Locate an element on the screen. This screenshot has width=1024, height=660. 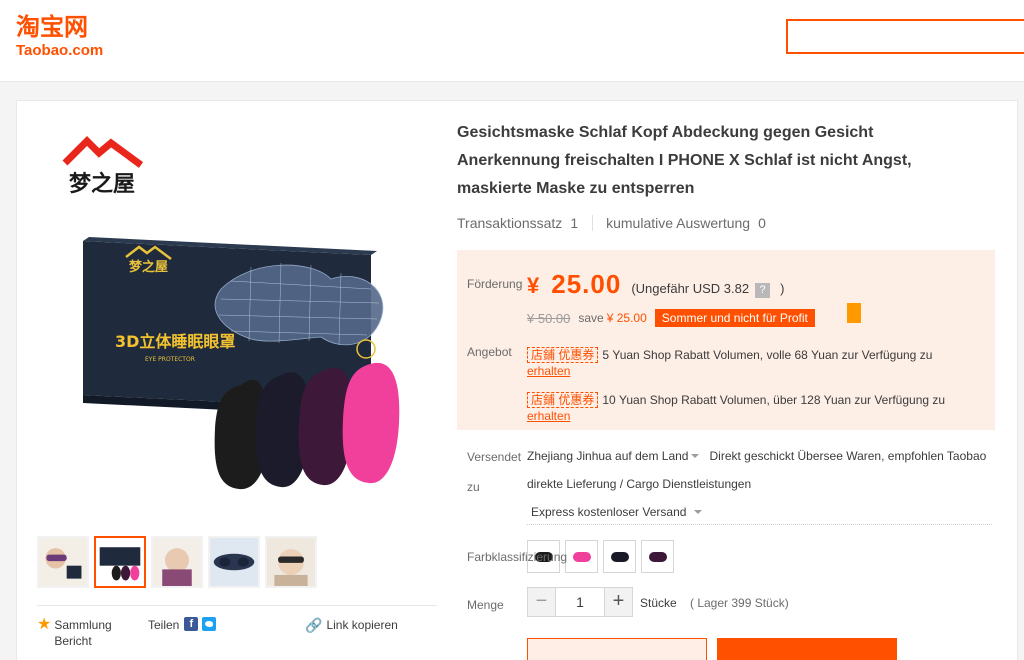
report-label: Bericht is located at coordinates (72, 641).